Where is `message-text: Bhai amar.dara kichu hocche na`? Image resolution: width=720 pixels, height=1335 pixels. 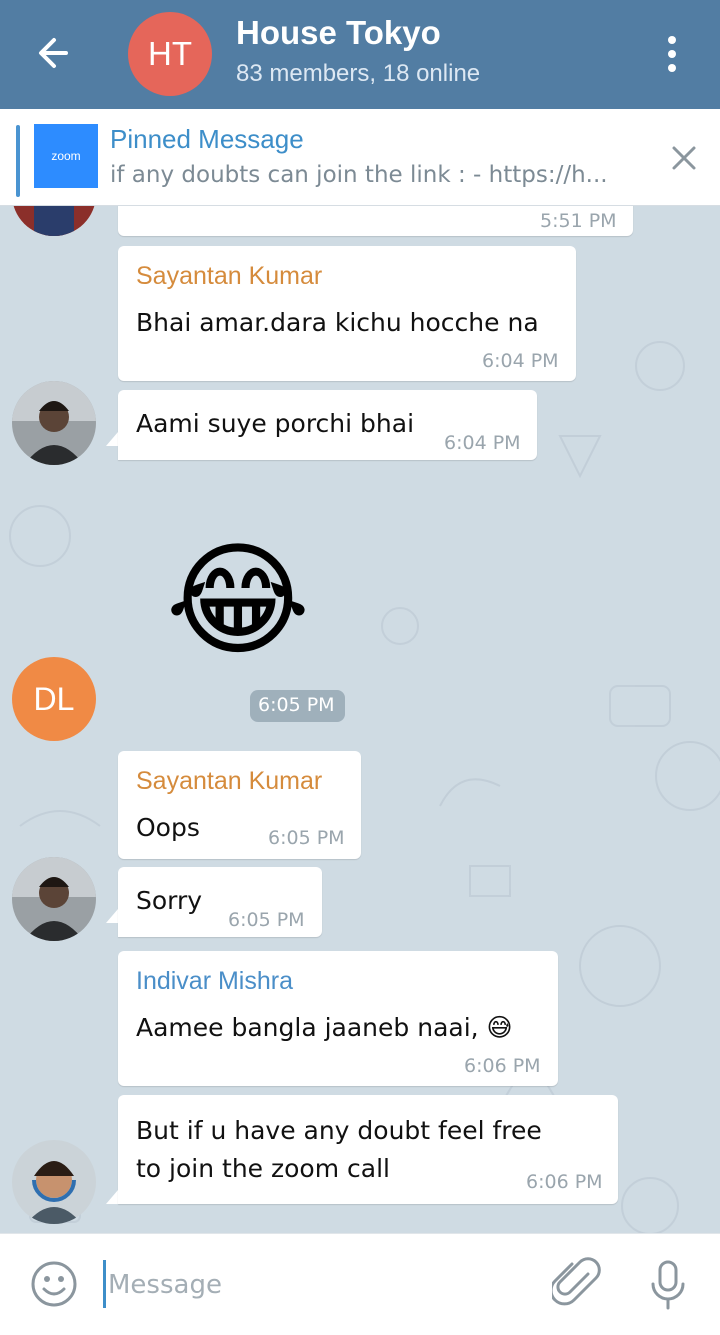 message-text: Bhai amar.dara kichu hocche na is located at coordinates (337, 322).